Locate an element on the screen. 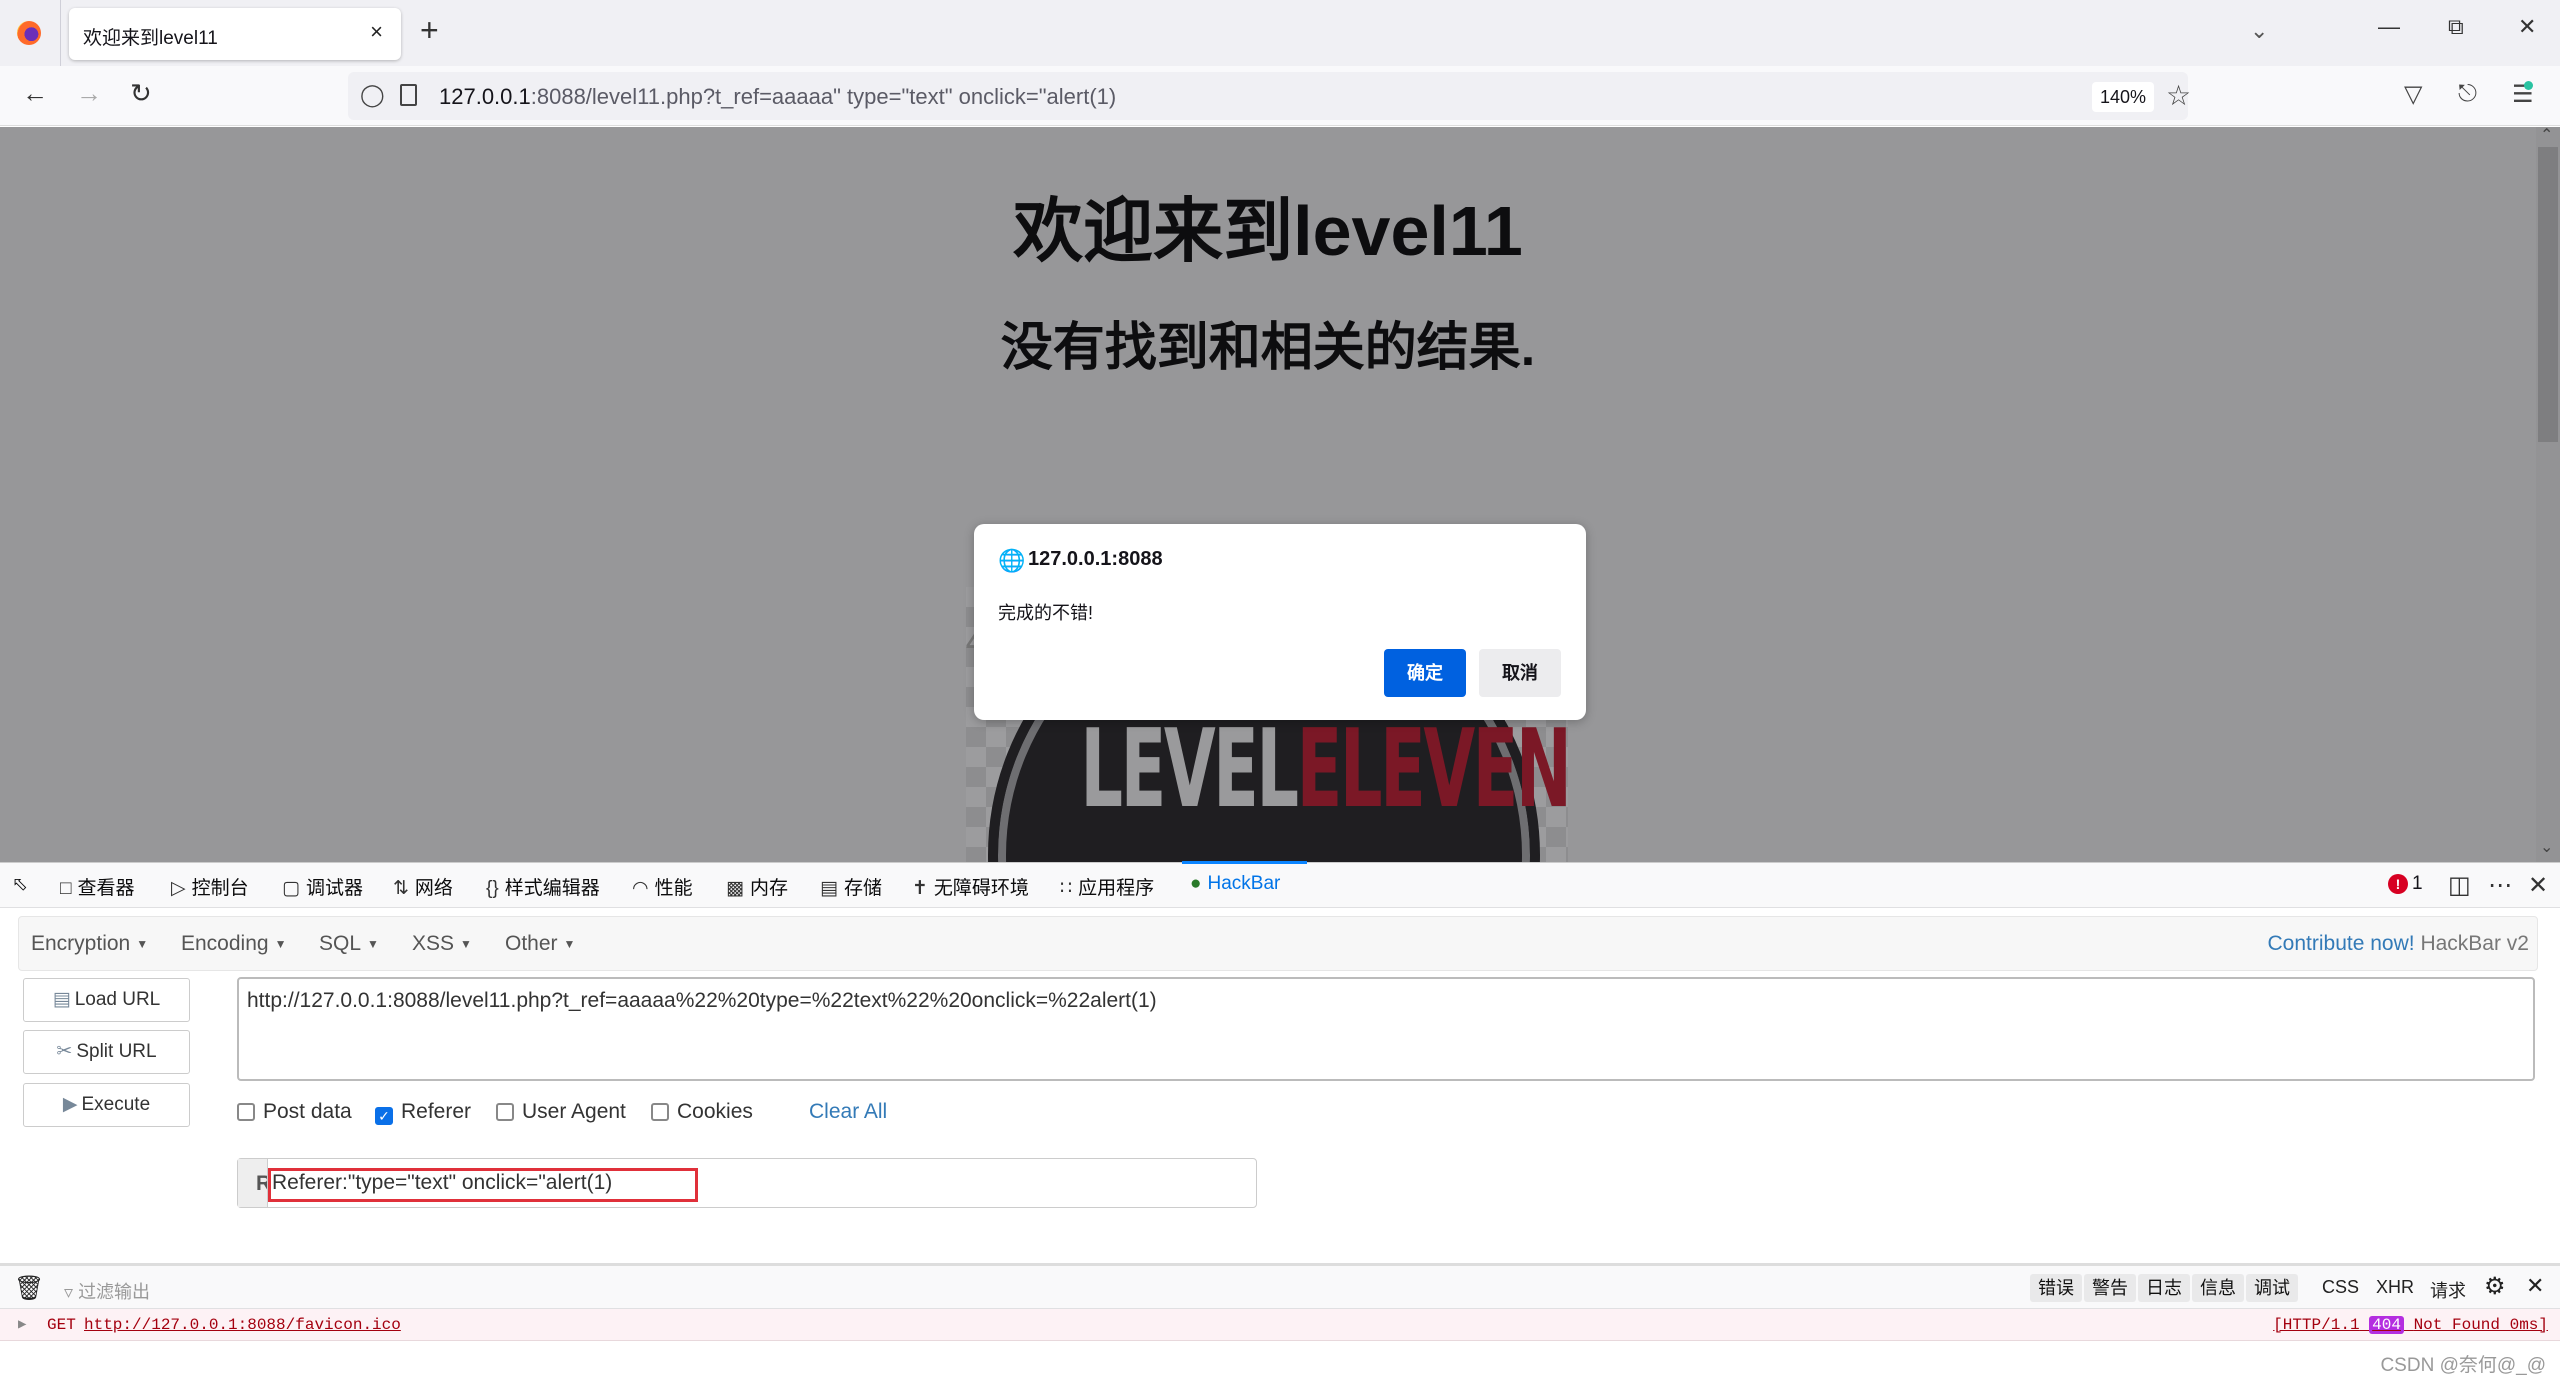  close-console-icon: ✕ is located at coordinates (2535, 1286).